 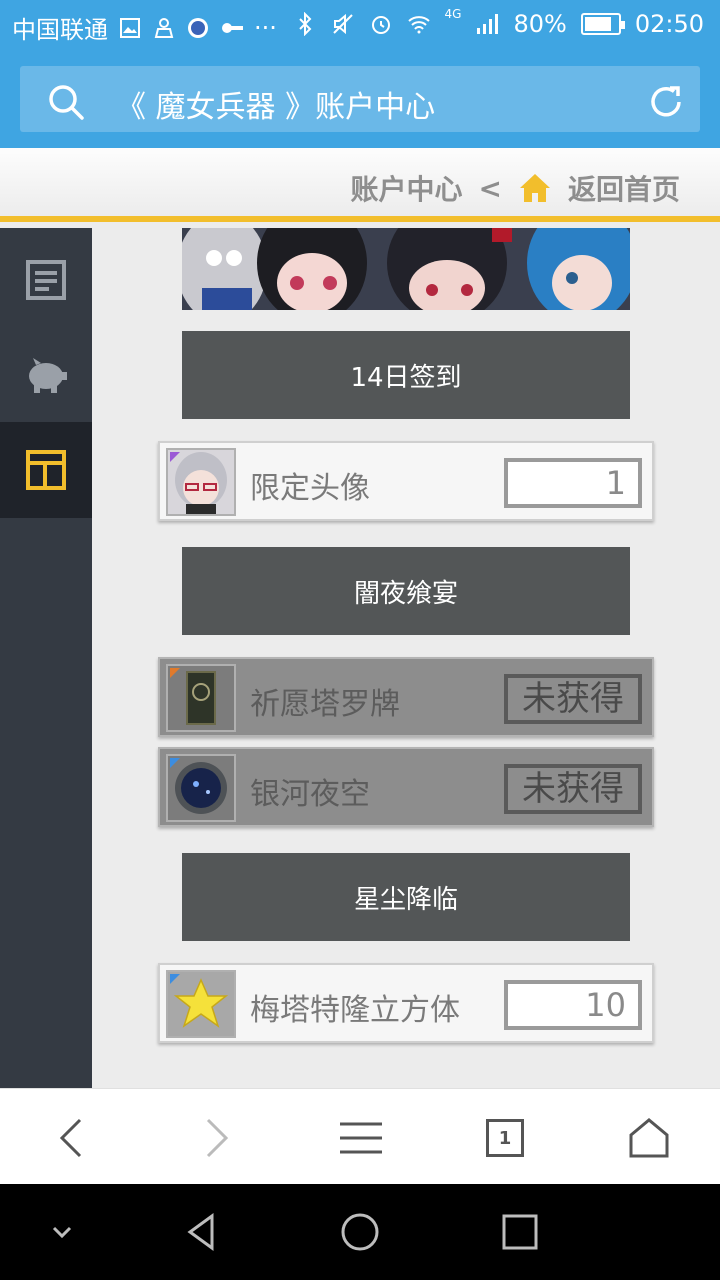 I want to click on tabs-icon: 1, so click(x=505, y=1138).